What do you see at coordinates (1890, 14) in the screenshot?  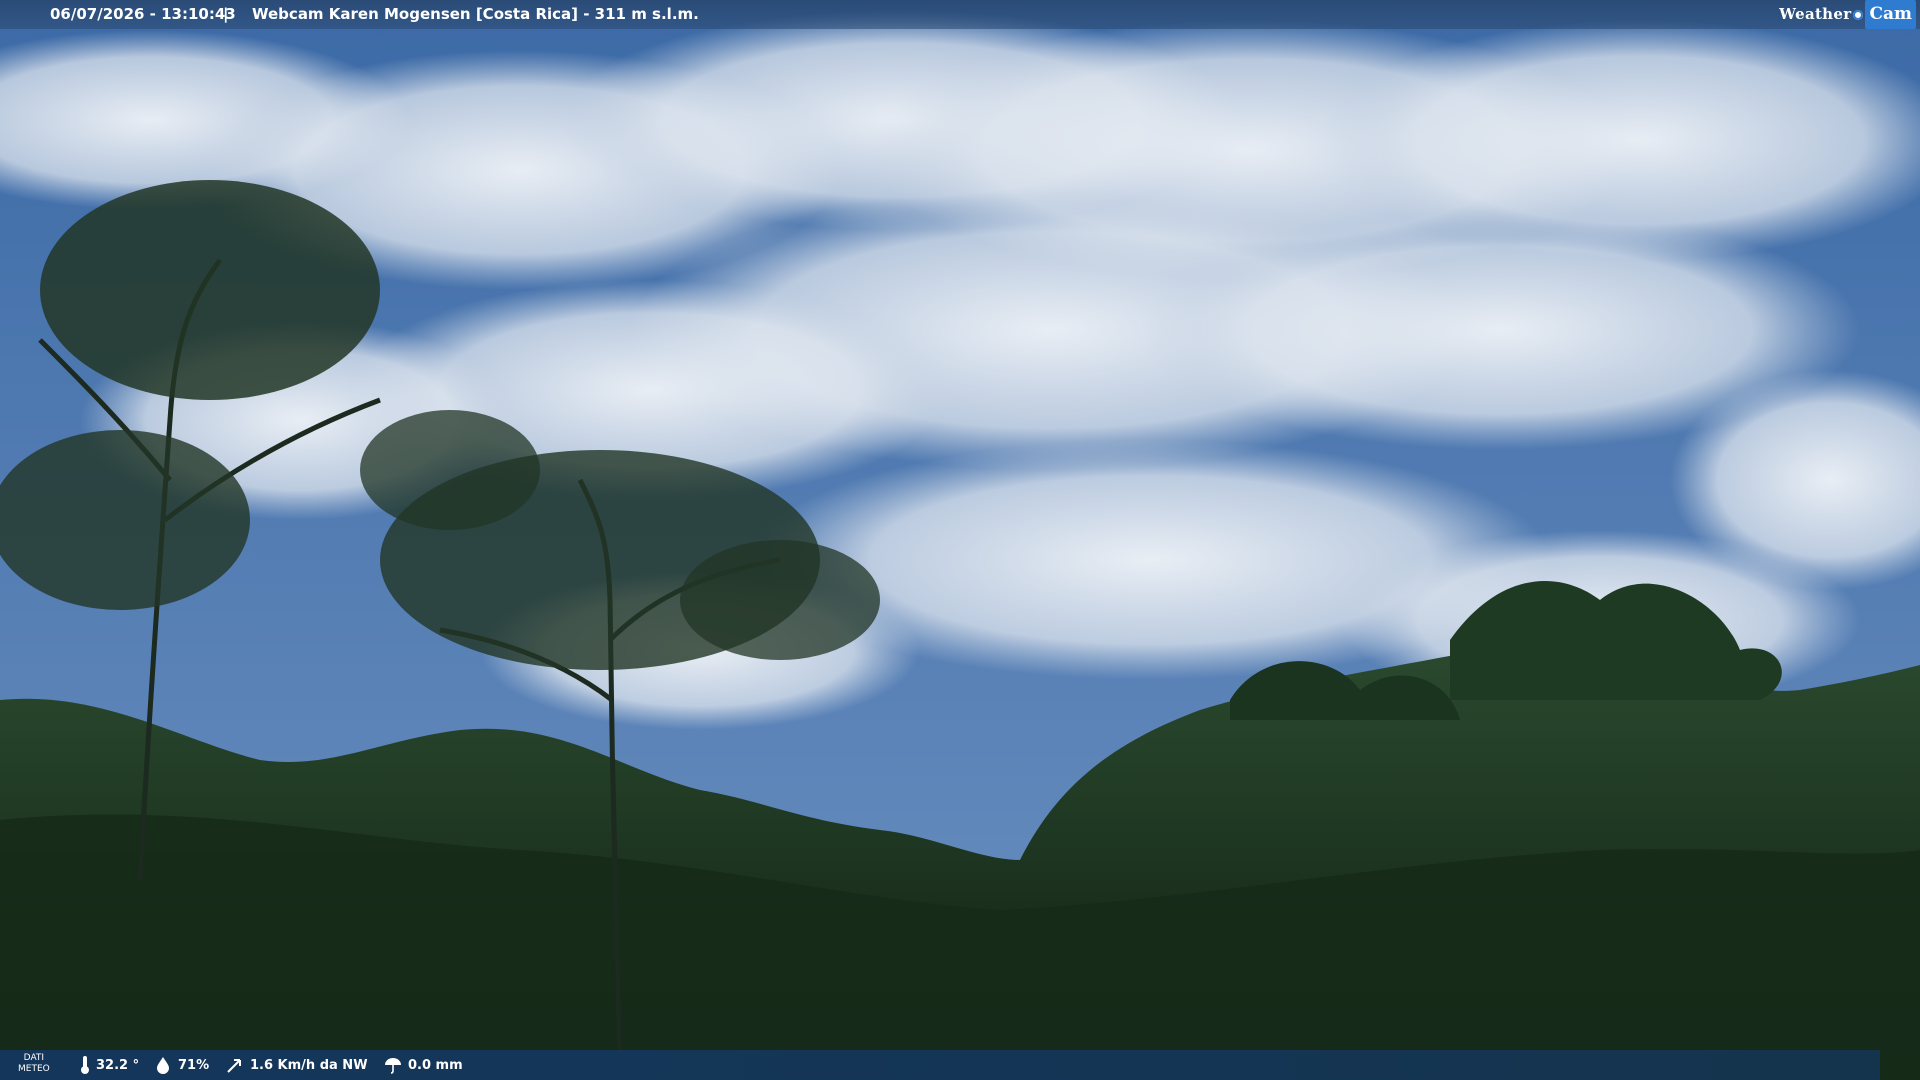 I see `logo-cam-text: Cam` at bounding box center [1890, 14].